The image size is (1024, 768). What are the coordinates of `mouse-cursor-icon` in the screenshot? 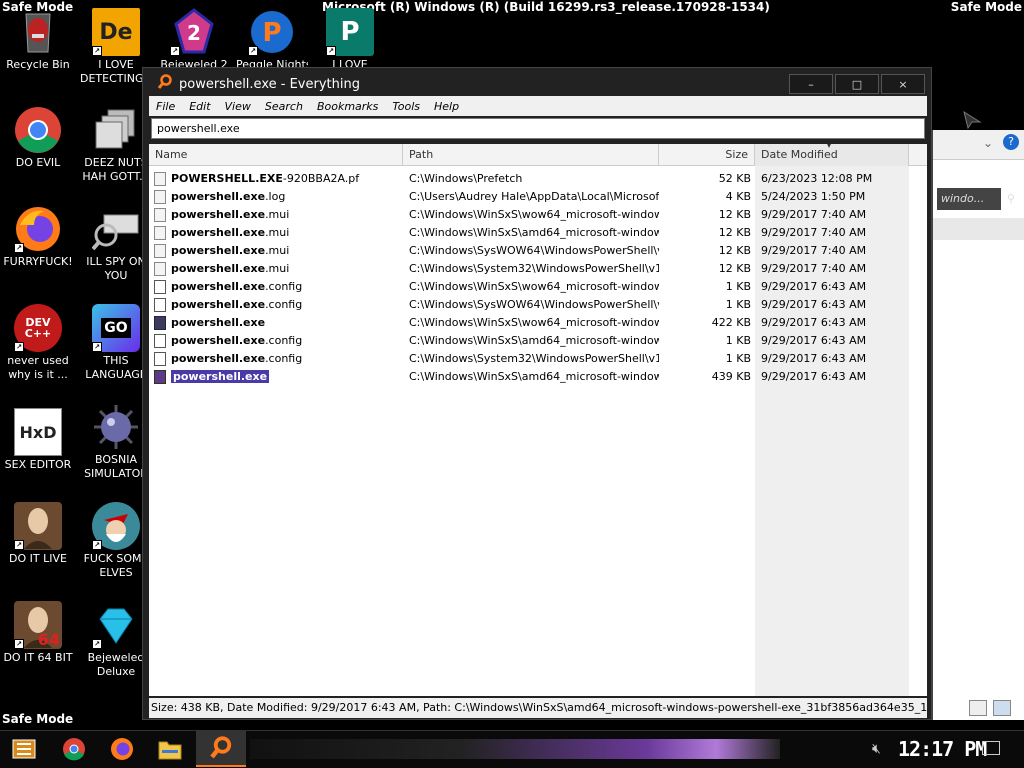 It's located at (972, 122).